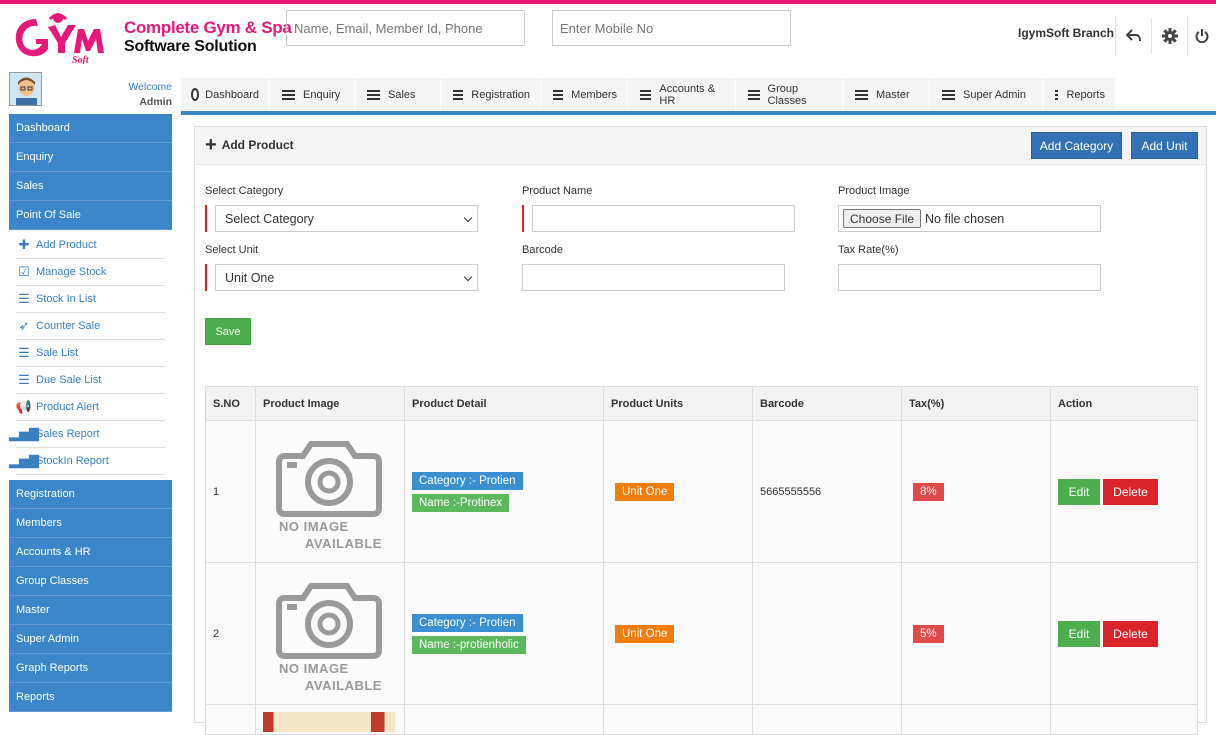  I want to click on unit-label: Select Unit, so click(232, 250).